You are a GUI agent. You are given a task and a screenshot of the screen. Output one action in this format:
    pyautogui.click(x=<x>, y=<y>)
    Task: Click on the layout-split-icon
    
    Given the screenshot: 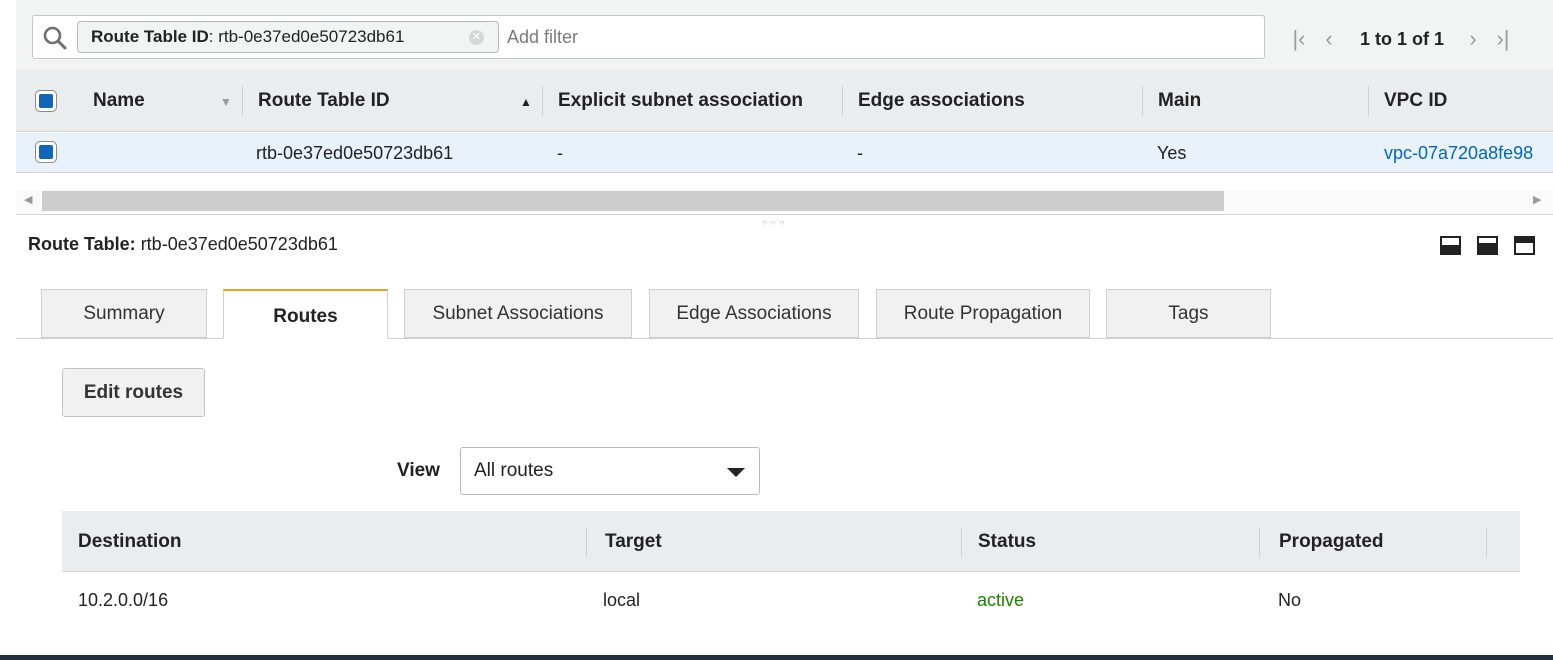 What is the action you would take?
    pyautogui.click(x=1487, y=245)
    